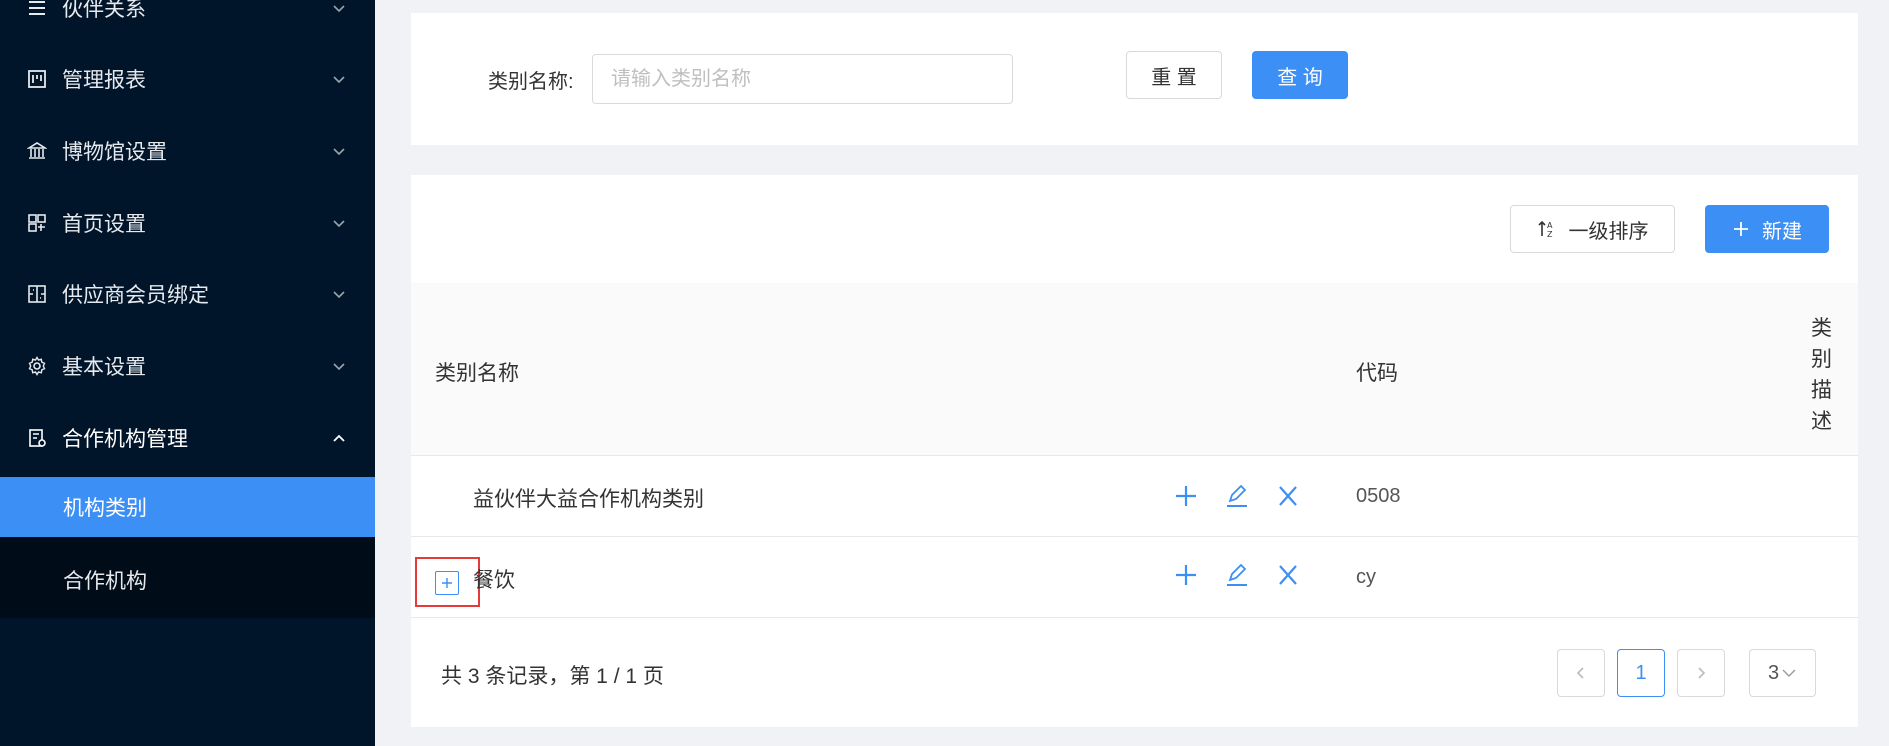 The width and height of the screenshot is (1889, 746). What do you see at coordinates (125, 439) in the screenshot?
I see `sidebar-item-label: 合作机构管理` at bounding box center [125, 439].